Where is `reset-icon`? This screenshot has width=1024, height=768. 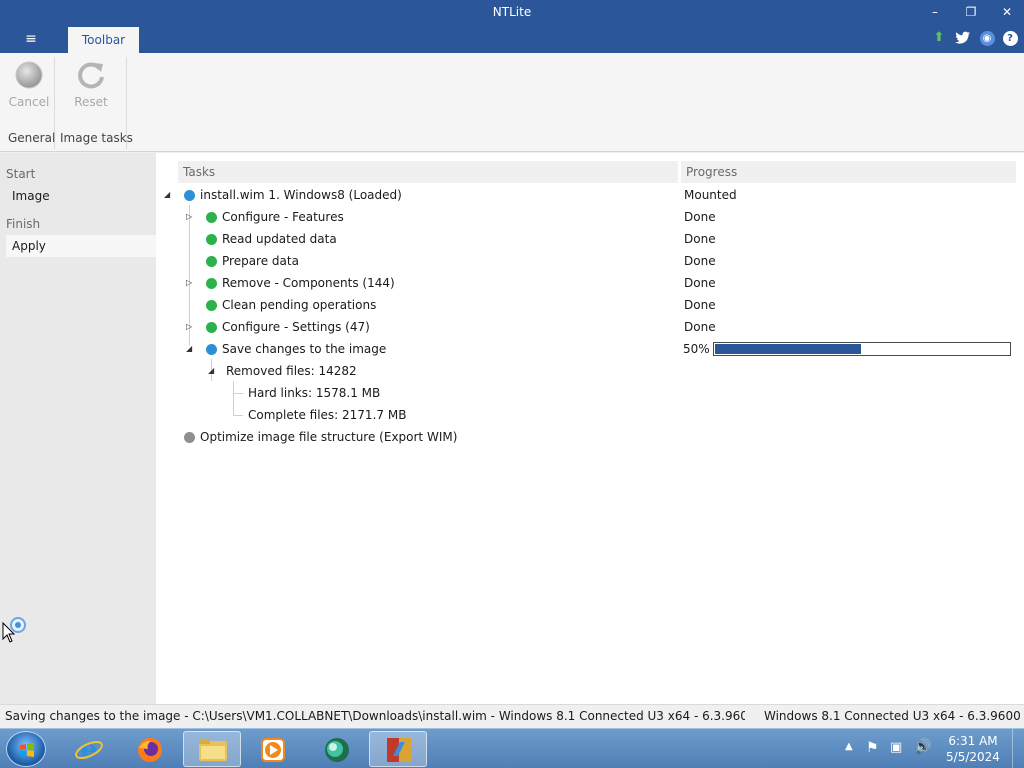
reset-icon is located at coordinates (91, 75).